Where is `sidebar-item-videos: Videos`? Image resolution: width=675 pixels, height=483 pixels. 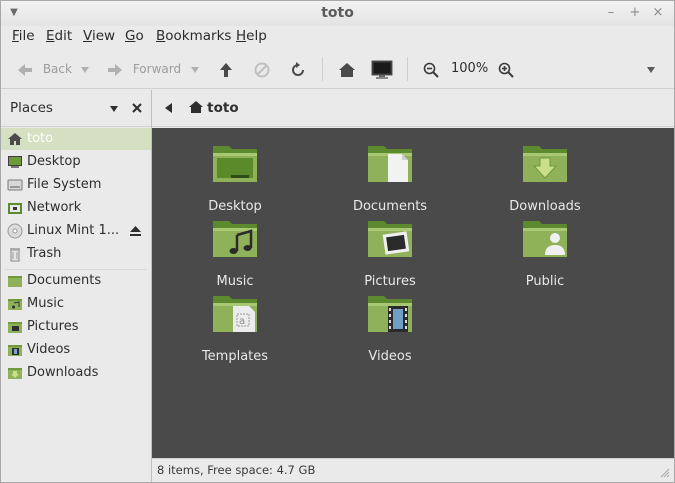 sidebar-item-videos: Videos is located at coordinates (76, 350).